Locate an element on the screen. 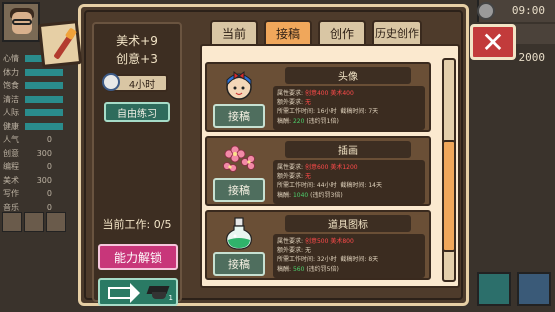 This screenshot has width=555, height=312. pay-note: (违约罚3倍) is located at coordinates (326, 195).